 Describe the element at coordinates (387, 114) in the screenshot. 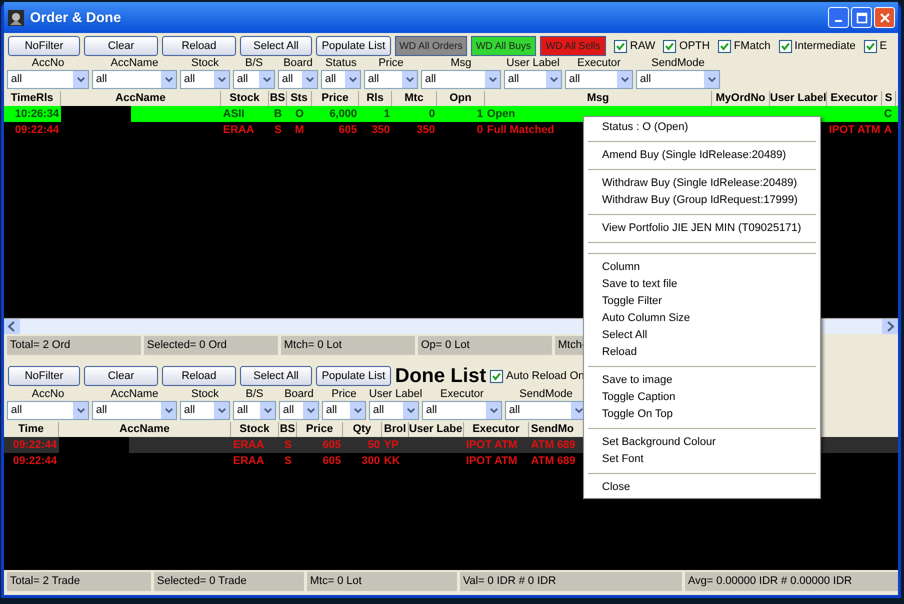

I see `table-cell: 1` at that location.